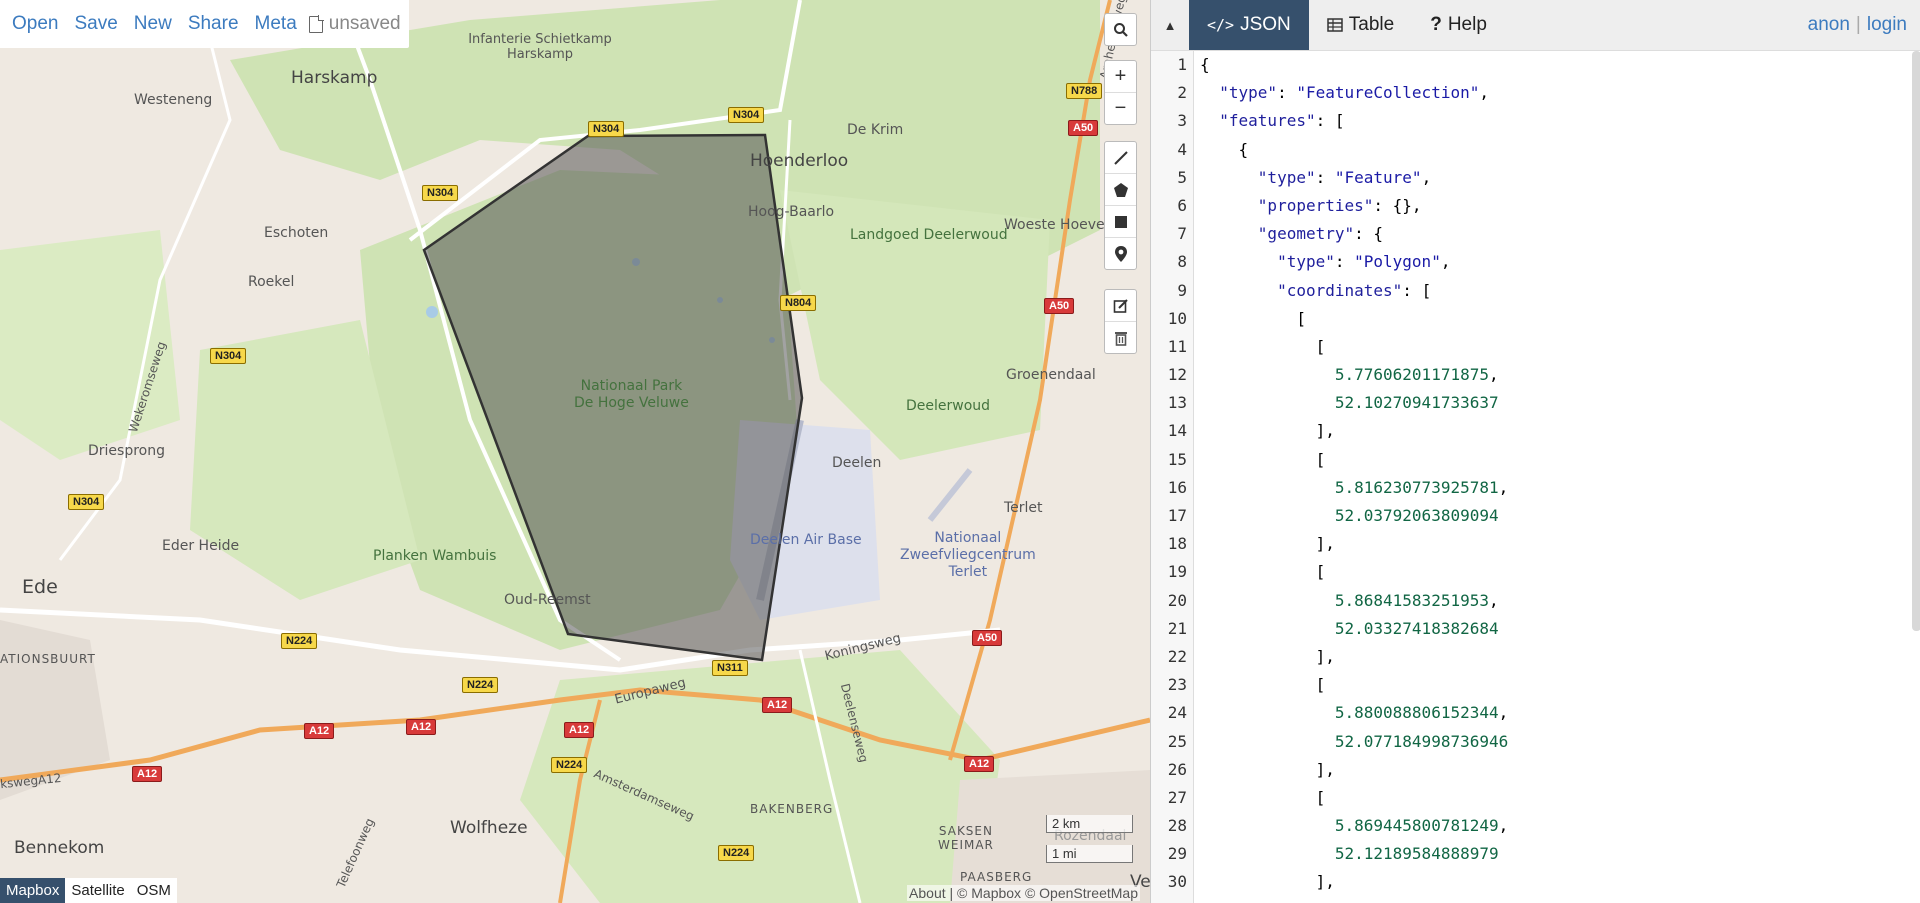  Describe the element at coordinates (95, 24) in the screenshot. I see `save-menu: Save` at that location.